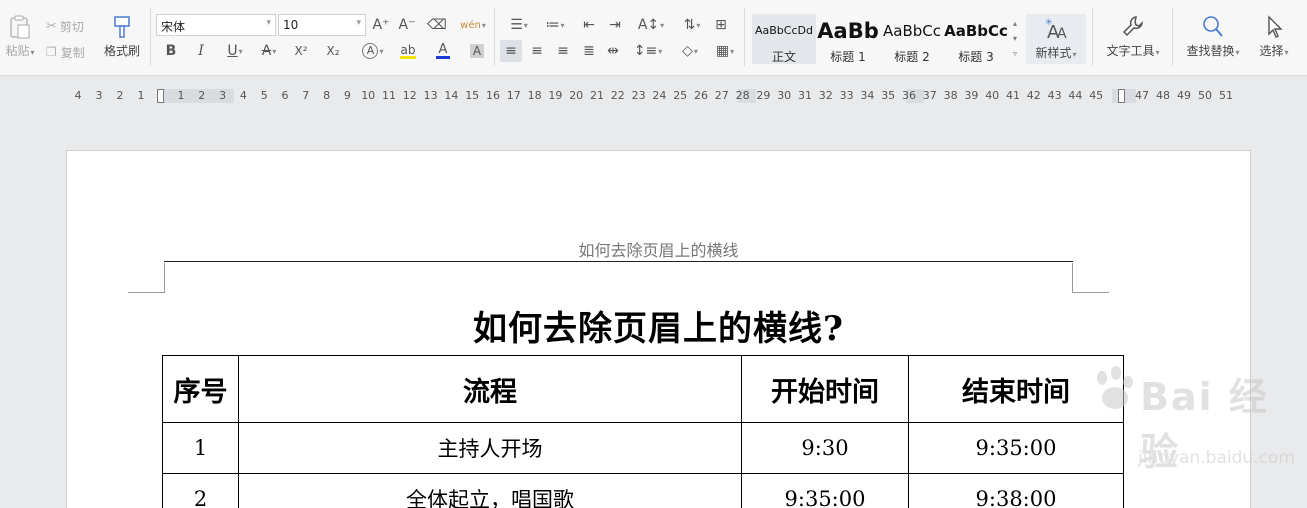 The image size is (1307, 508). Describe the element at coordinates (1142, 95) in the screenshot. I see `ruler-tick-label: 47` at that location.